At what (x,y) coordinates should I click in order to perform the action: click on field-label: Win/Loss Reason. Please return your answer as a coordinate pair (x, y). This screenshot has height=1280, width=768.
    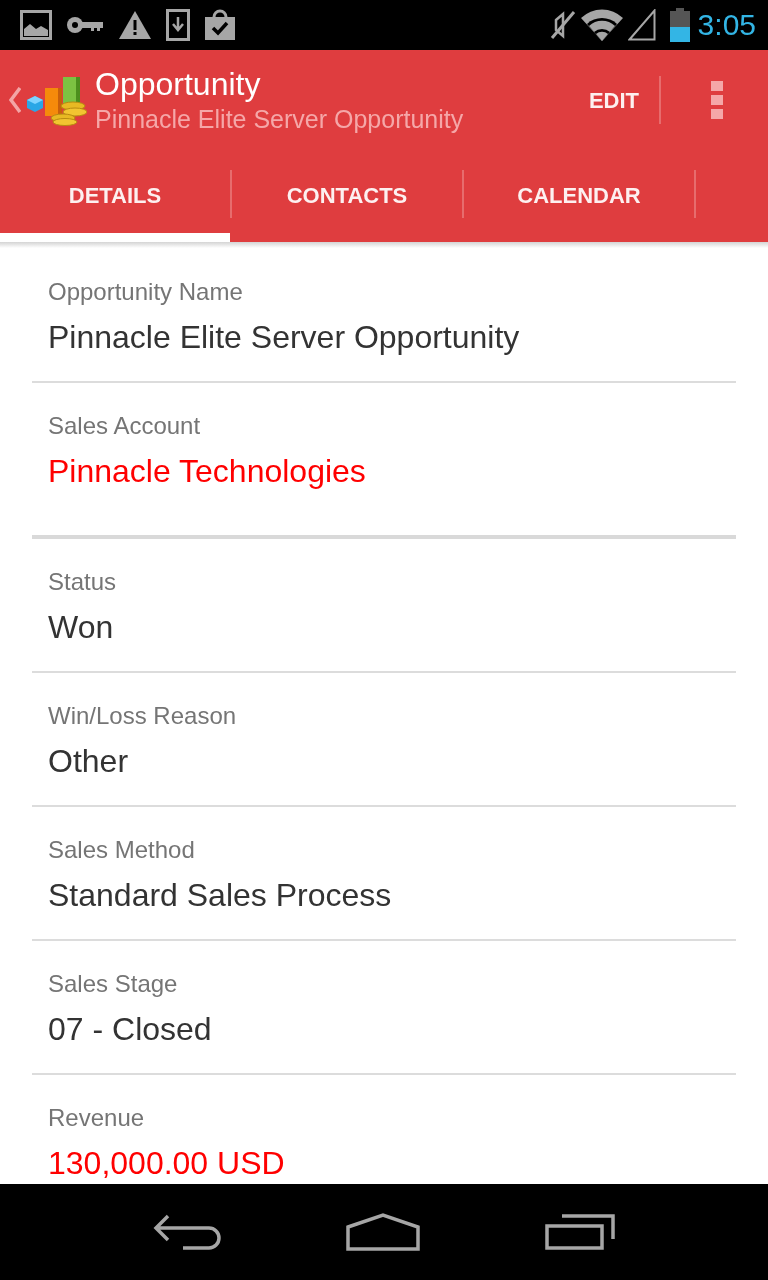
    Looking at the image, I should click on (143, 716).